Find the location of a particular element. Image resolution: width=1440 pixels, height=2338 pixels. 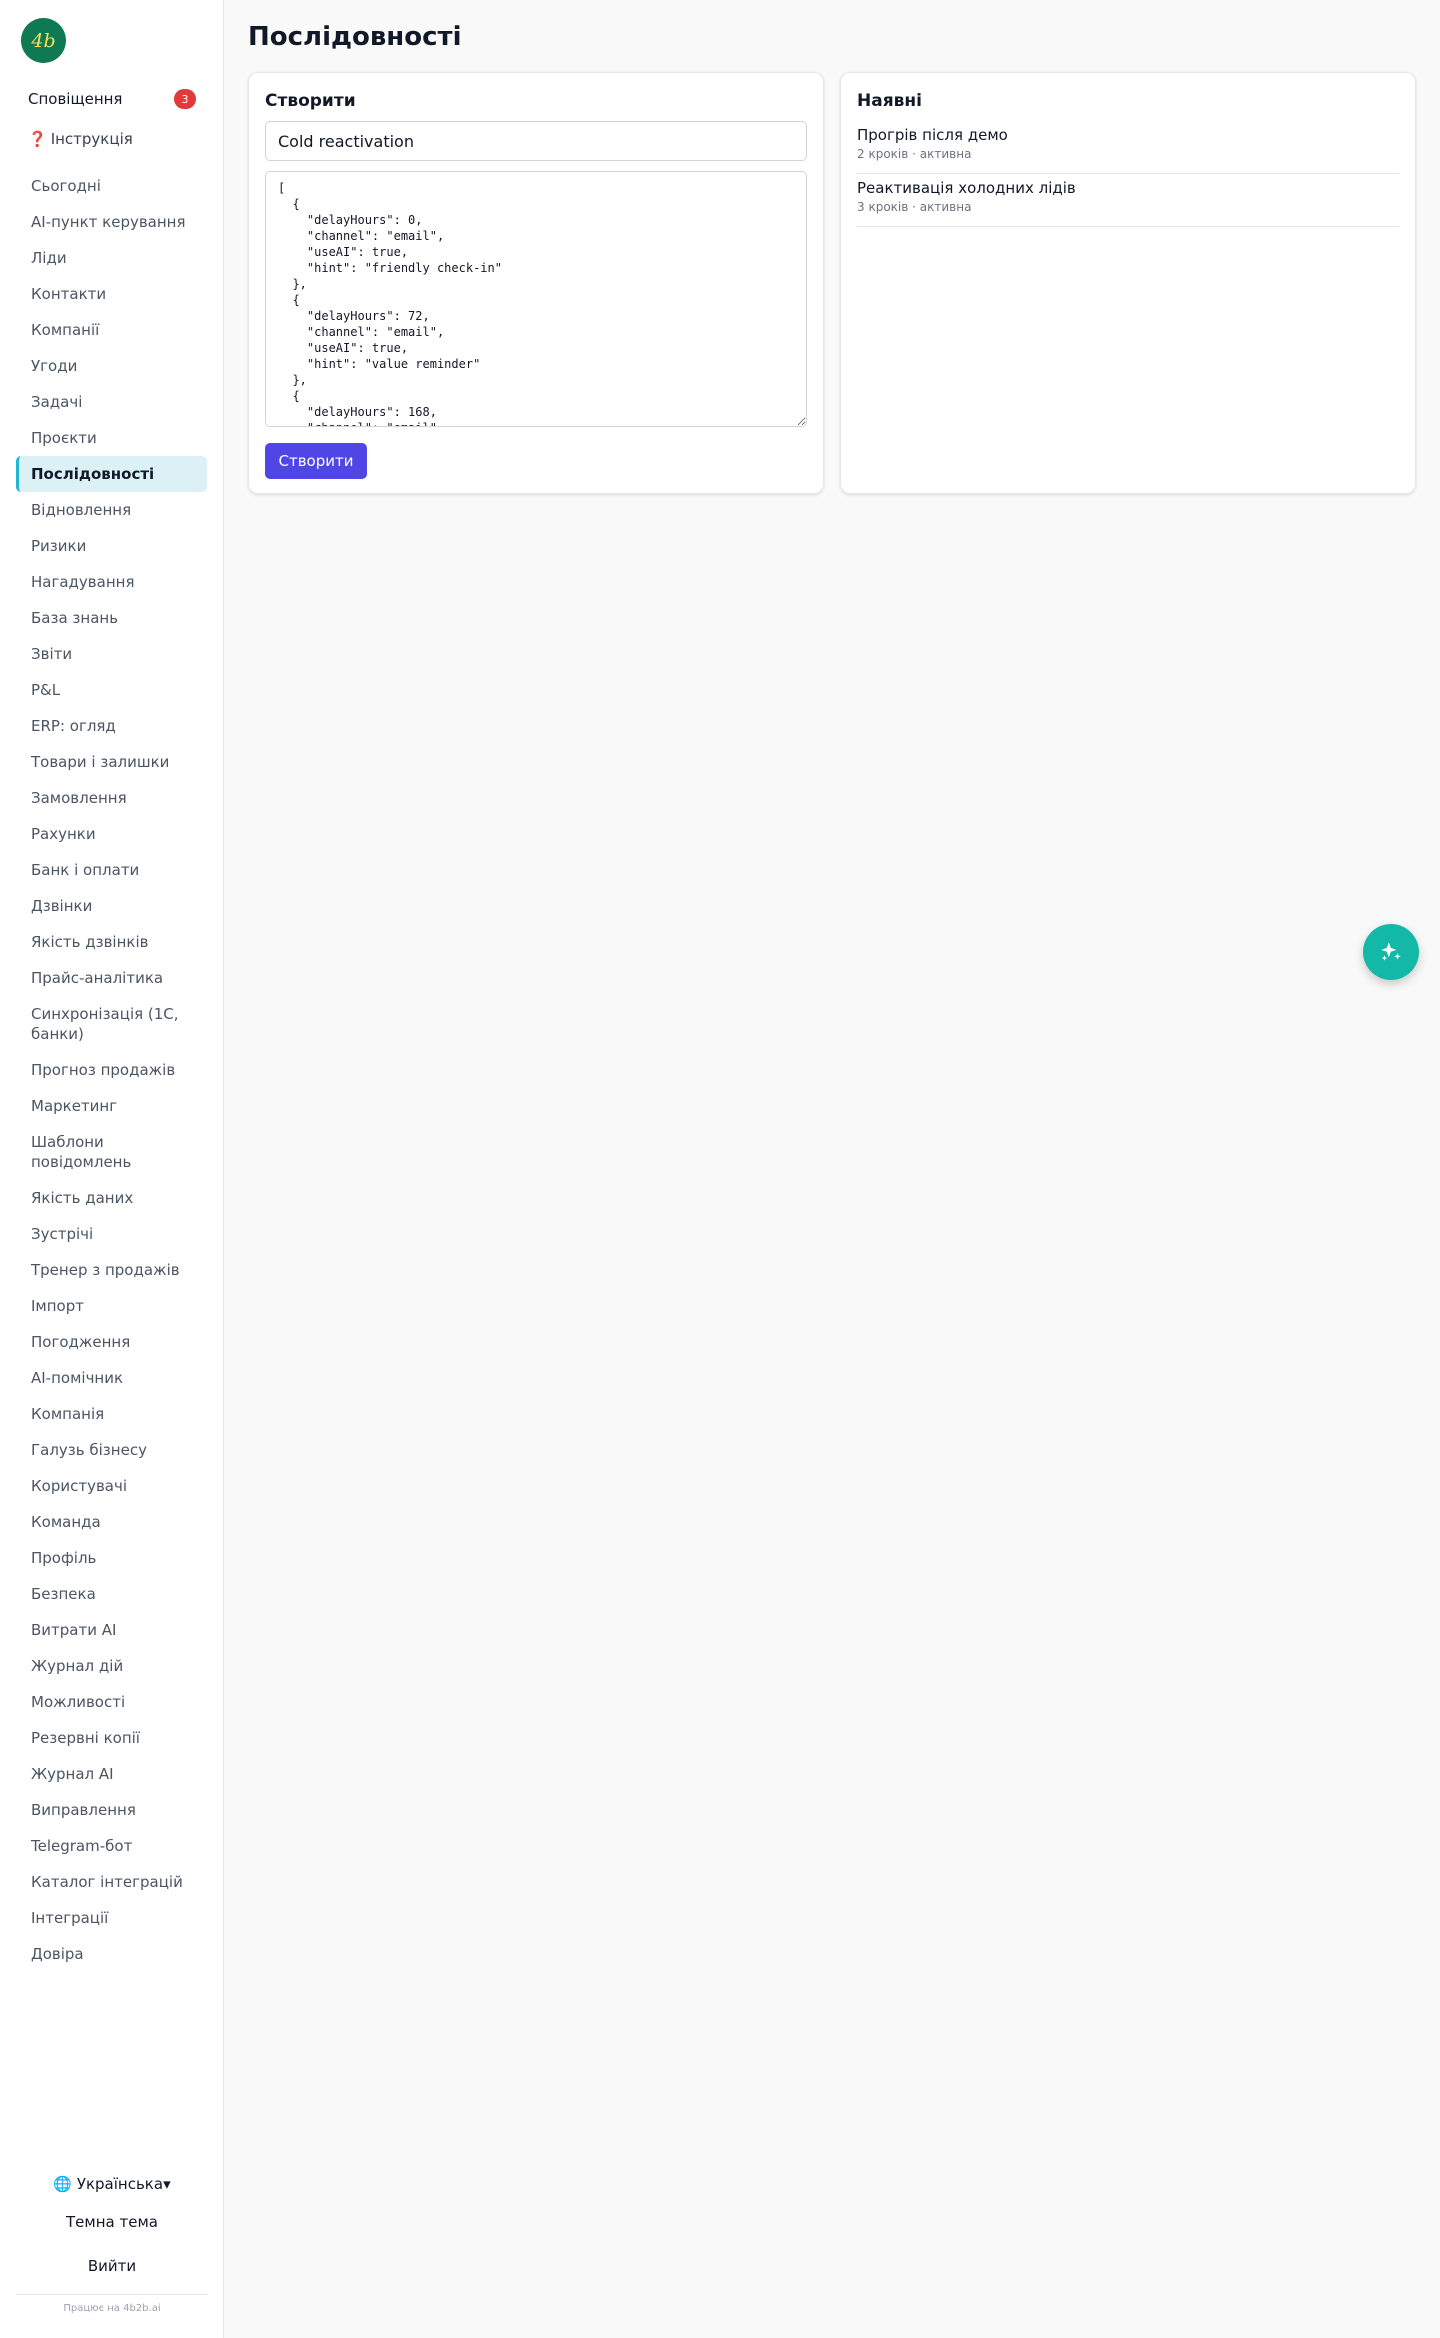

create-card-title: Створити is located at coordinates (310, 101).